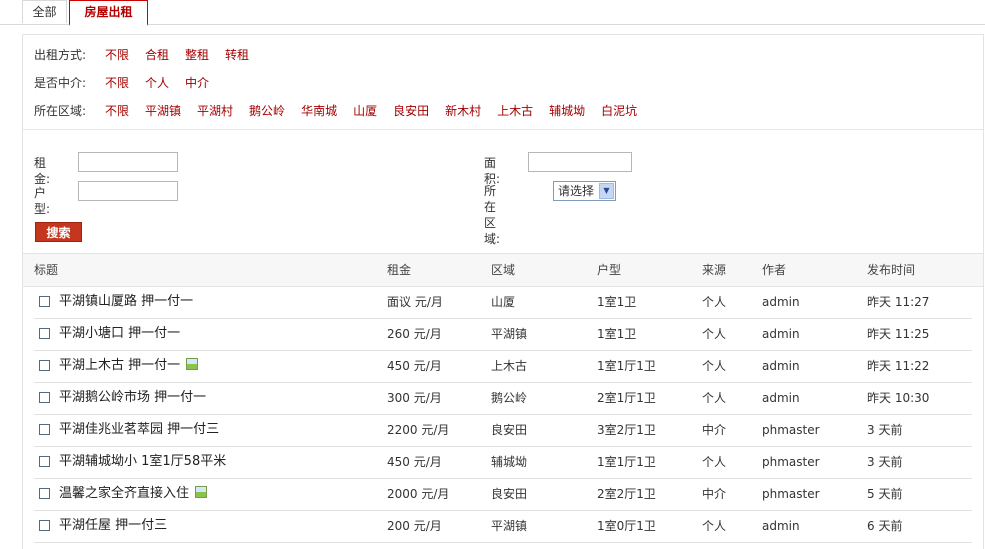  I want to click on listing-title-link: 平湖任屋 押一付三, so click(113, 526).